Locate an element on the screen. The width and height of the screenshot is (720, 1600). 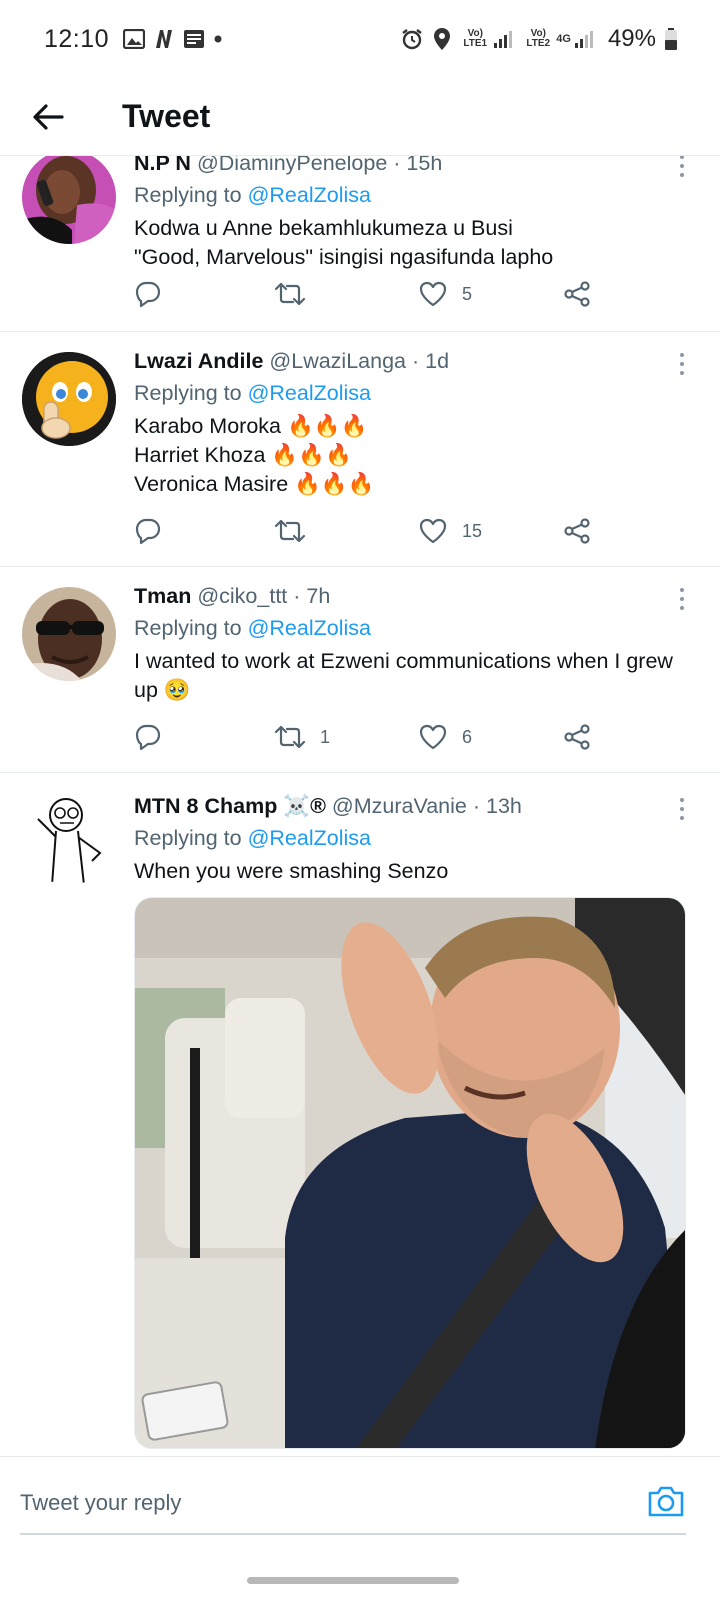
tweet-line: Veronica Masire 🔥🔥🔥 is located at coordinates (254, 484).